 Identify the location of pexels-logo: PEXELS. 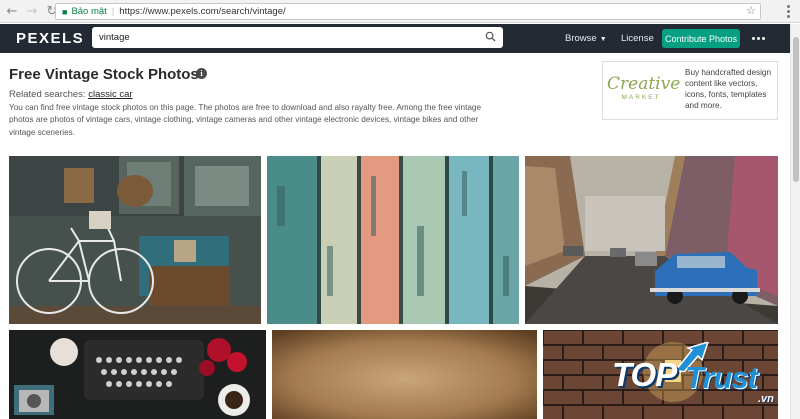
(50, 38).